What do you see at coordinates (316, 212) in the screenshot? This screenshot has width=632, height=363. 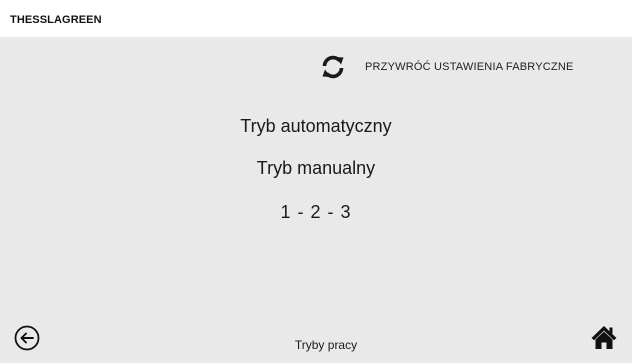 I see `mode-123-button: 1 - 2 - 3` at bounding box center [316, 212].